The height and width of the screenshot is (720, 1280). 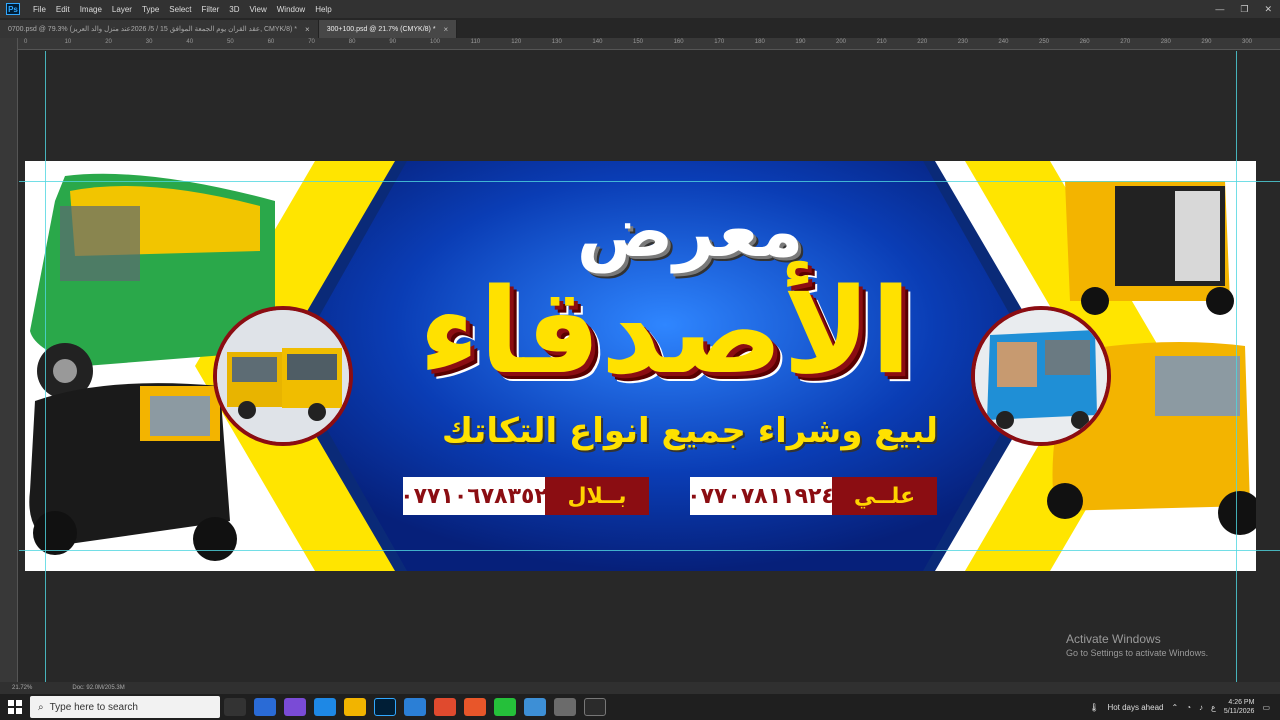 What do you see at coordinates (1041, 376) in the screenshot?
I see `tuktuk-blue-photo` at bounding box center [1041, 376].